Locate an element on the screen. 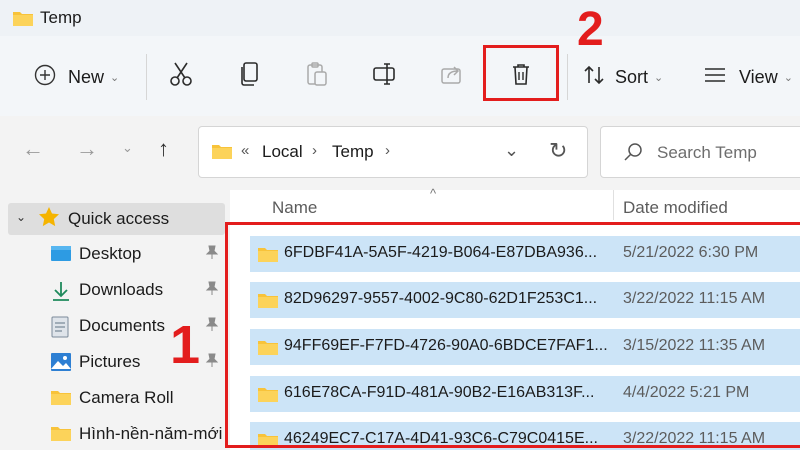 The height and width of the screenshot is (450, 800). address-bar: « Local › Temp › ⌄ ↻ is located at coordinates (393, 152).